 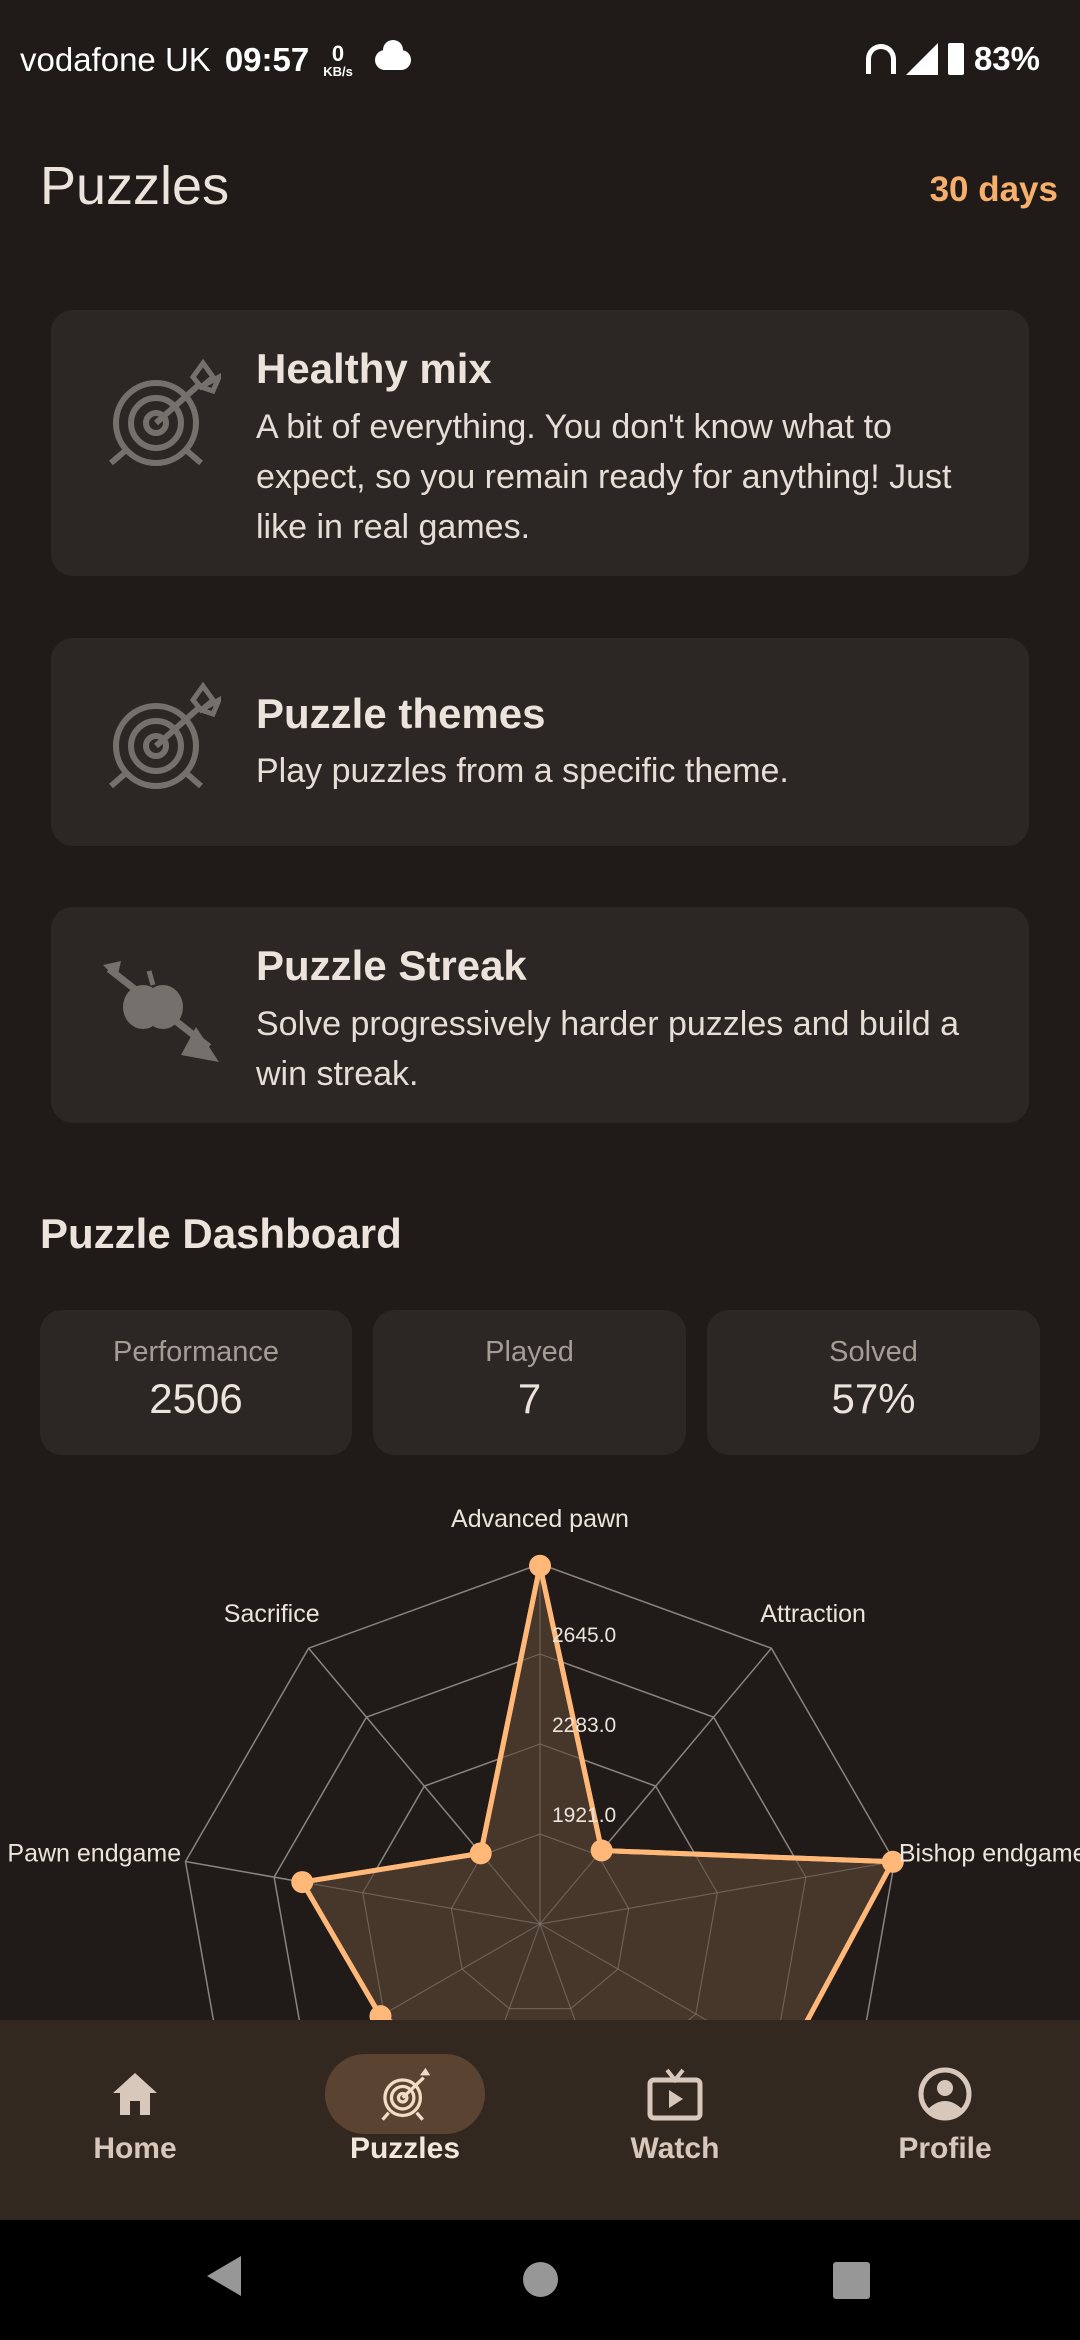 What do you see at coordinates (135, 2094) in the screenshot?
I see `home-icon` at bounding box center [135, 2094].